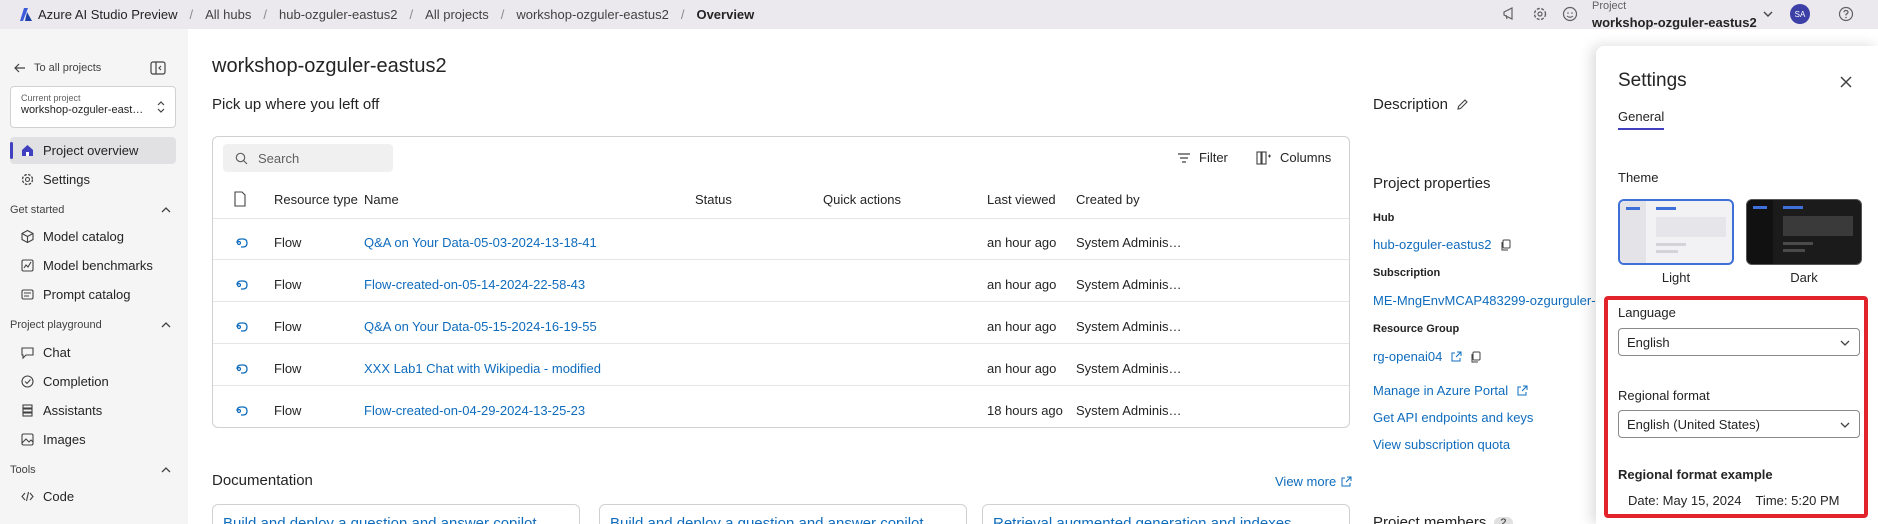 The image size is (1878, 524). Describe the element at coordinates (57, 352) in the screenshot. I see `sidebar-item-label: Chat` at that location.